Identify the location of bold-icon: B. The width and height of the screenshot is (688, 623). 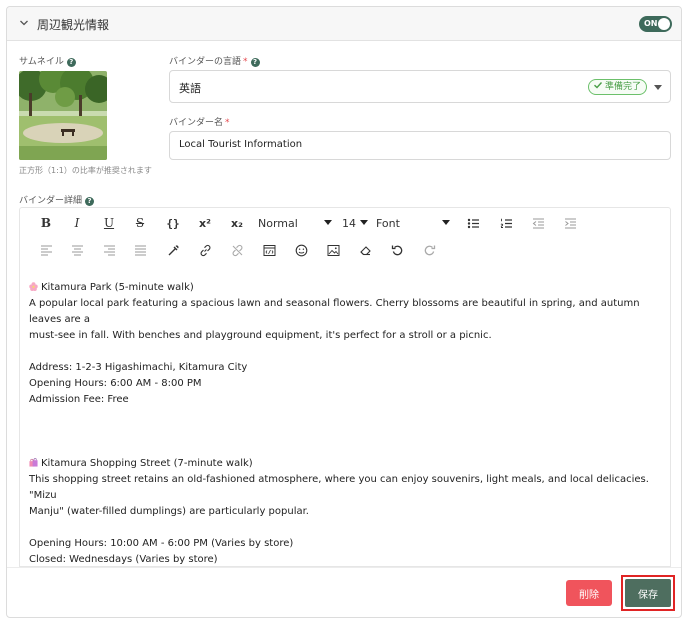
(46, 223).